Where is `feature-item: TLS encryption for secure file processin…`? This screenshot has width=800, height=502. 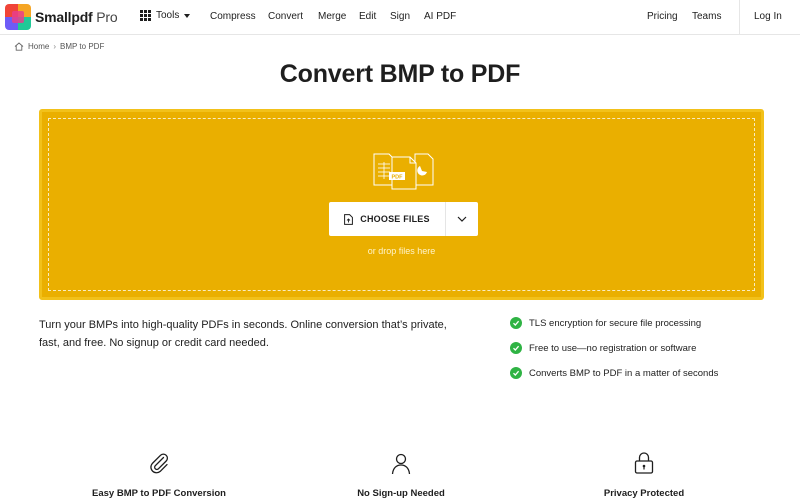
feature-item: TLS encryption for secure file processin… is located at coordinates (605, 323).